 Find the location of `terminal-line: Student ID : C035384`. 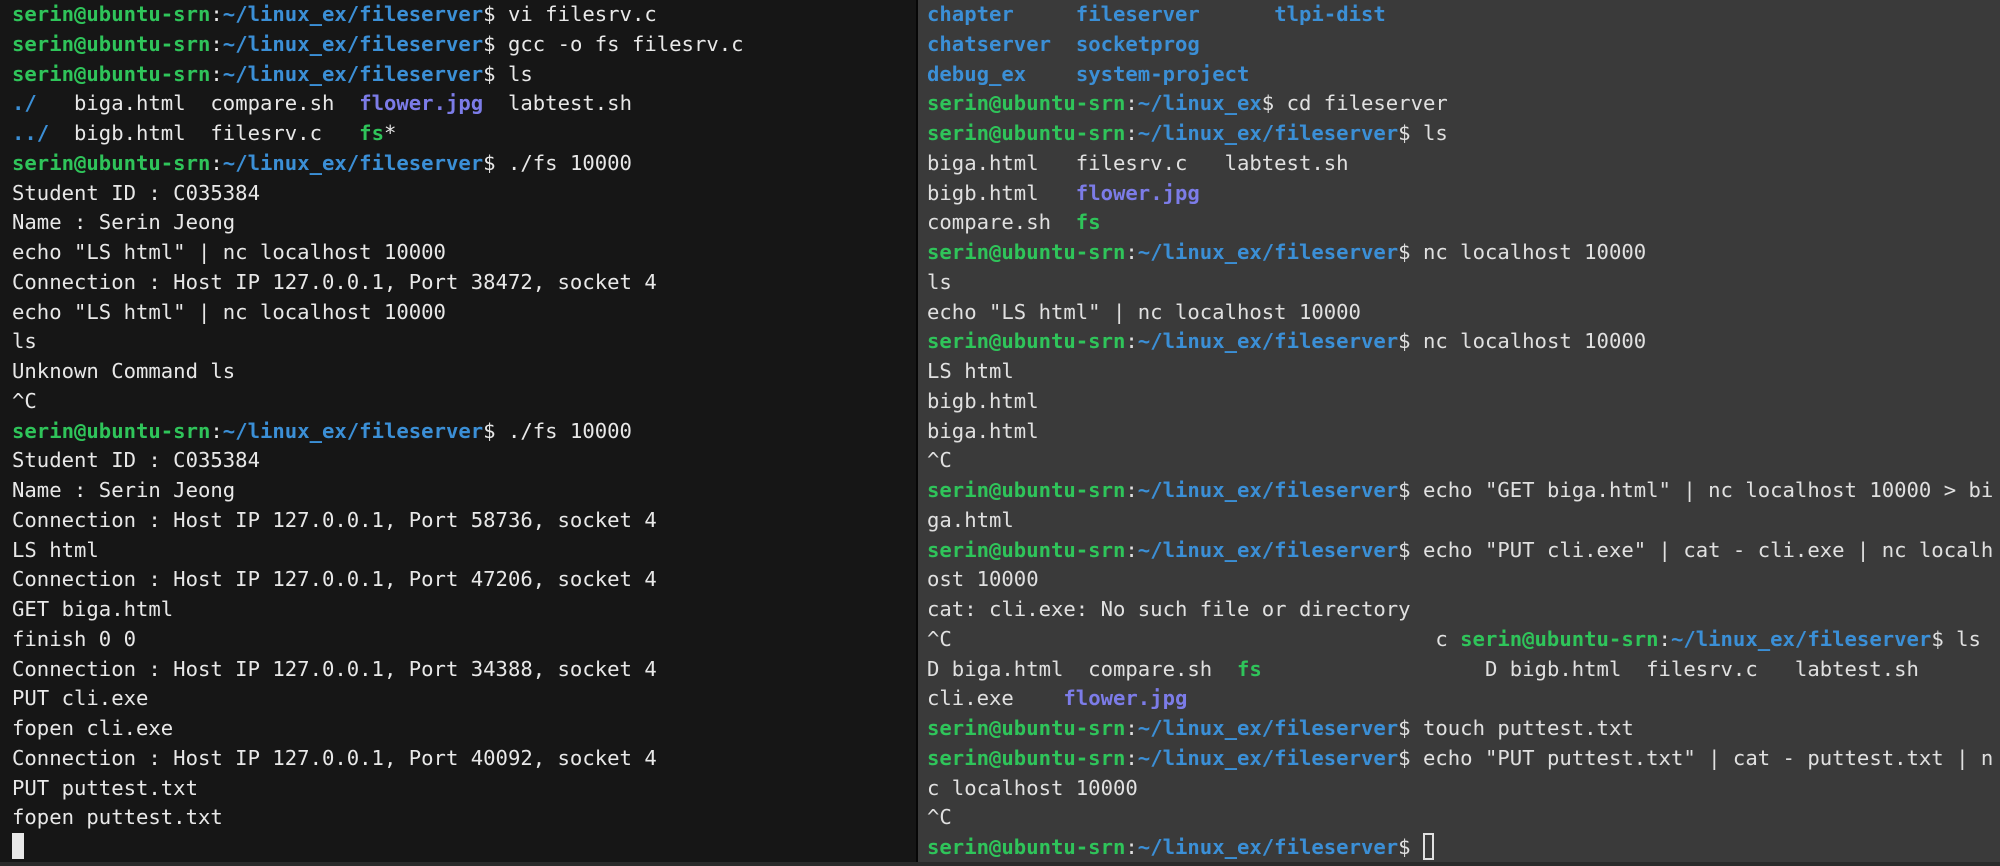

terminal-line: Student ID : C035384 is located at coordinates (378, 461).